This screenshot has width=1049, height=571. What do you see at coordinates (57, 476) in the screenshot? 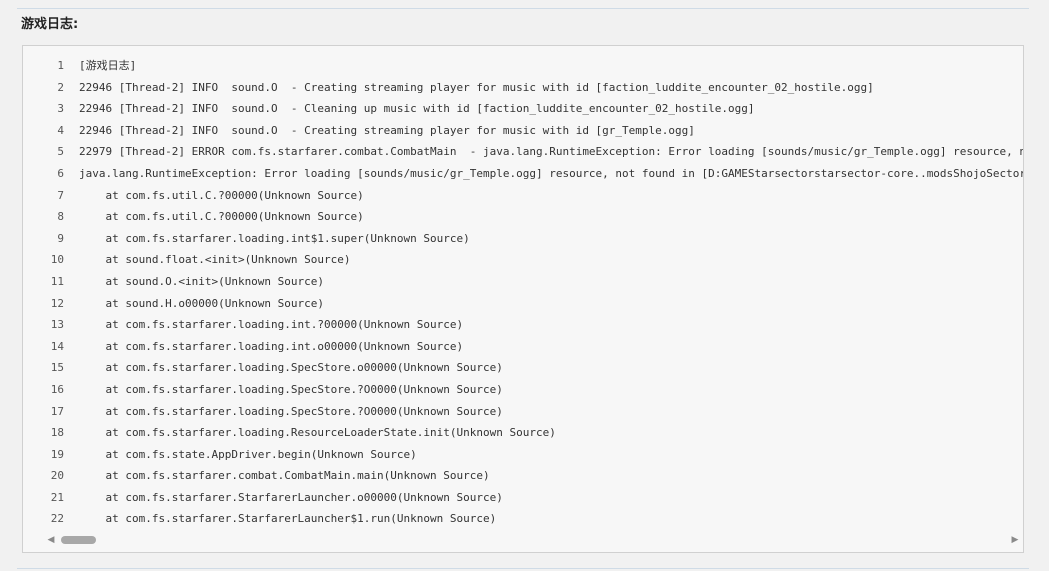
I see `line-number: 20` at bounding box center [57, 476].